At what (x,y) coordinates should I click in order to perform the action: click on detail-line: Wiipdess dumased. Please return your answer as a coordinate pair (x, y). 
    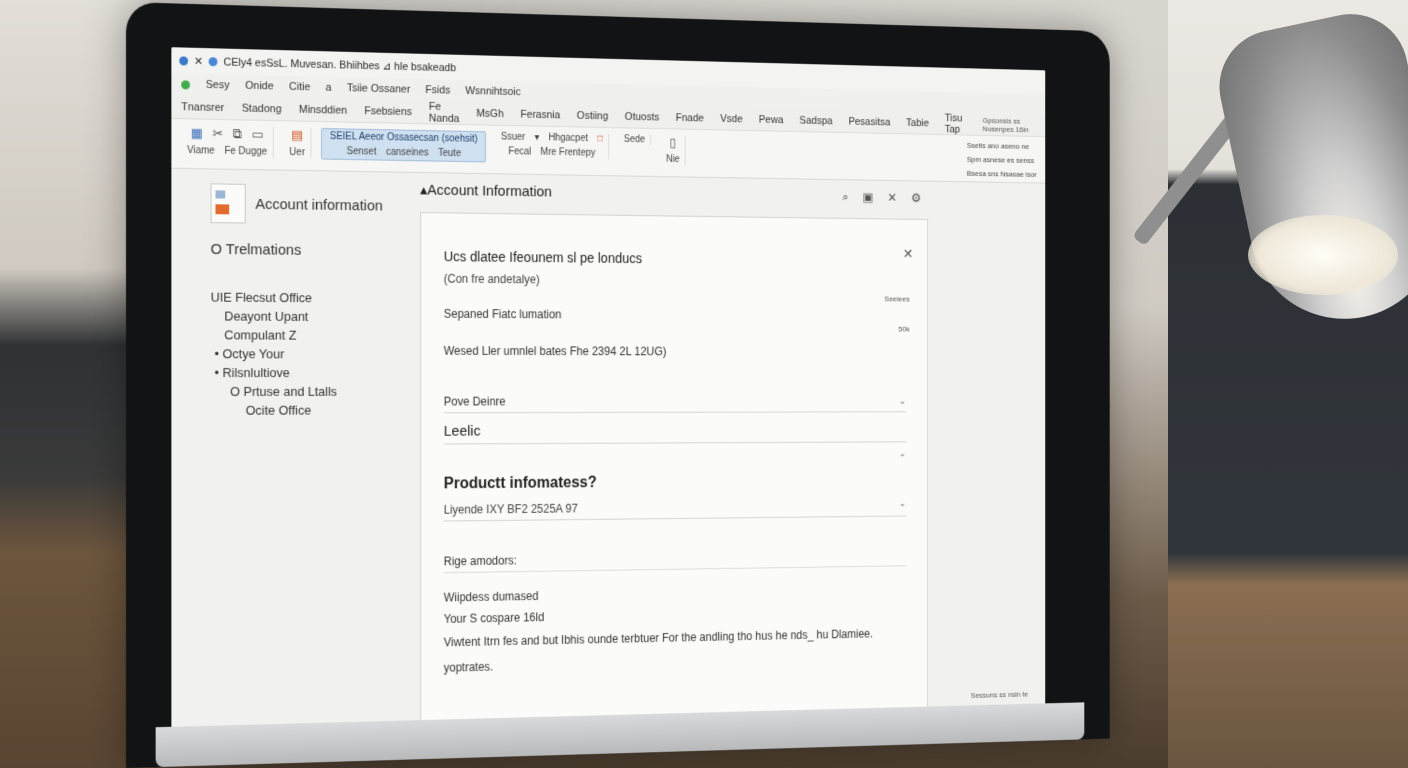
    Looking at the image, I should click on (675, 593).